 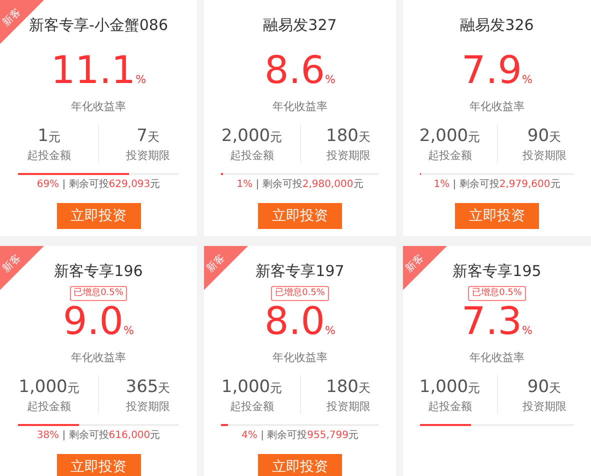 I want to click on term: 365天, so click(x=148, y=387).